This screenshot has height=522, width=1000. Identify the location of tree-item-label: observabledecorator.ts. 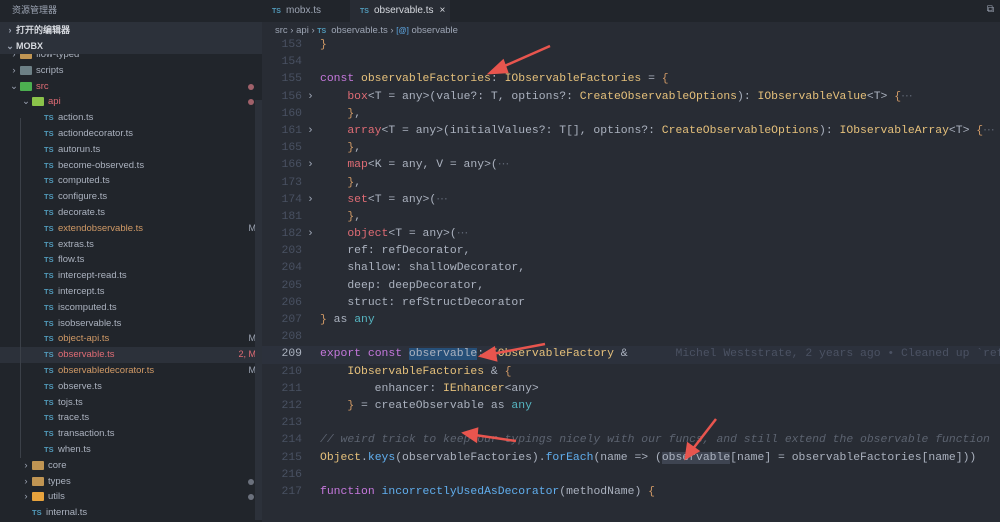
(106, 370).